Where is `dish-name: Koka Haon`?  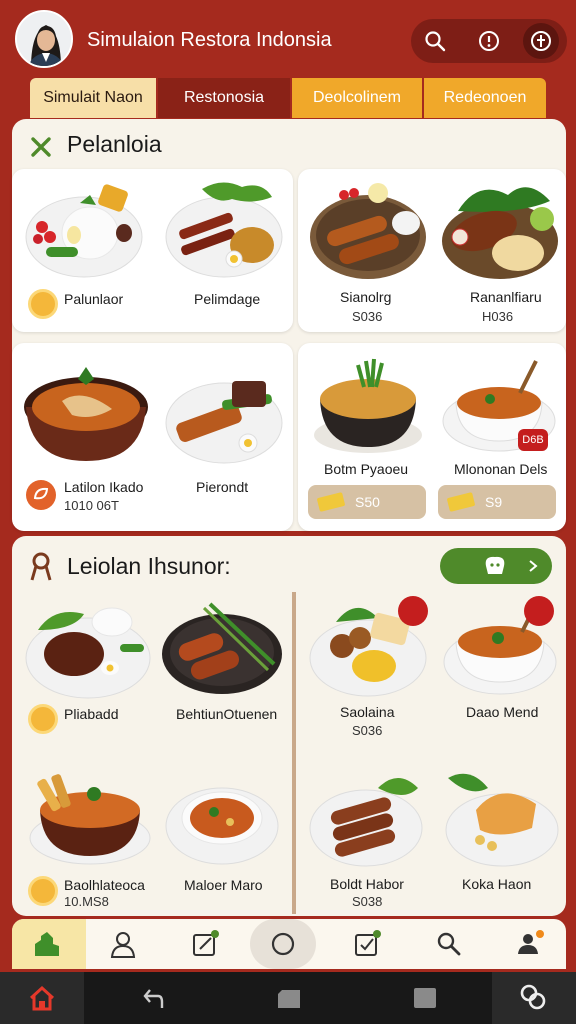
dish-name: Koka Haon is located at coordinates (497, 884).